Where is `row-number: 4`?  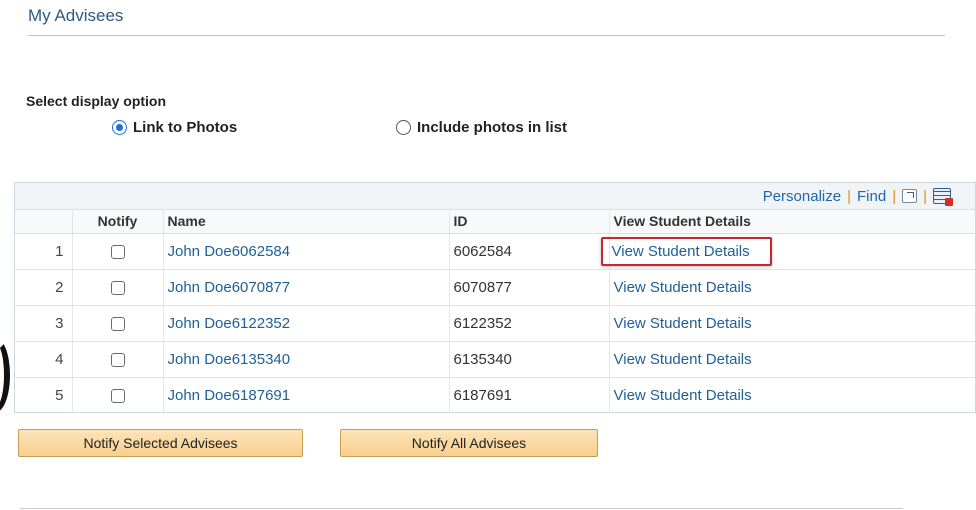
row-number: 4 is located at coordinates (43, 358).